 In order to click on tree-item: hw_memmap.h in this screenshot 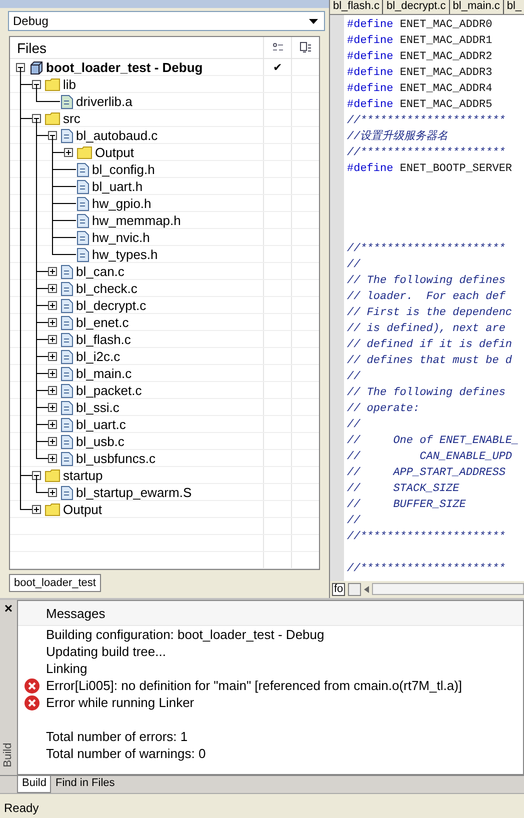, I will do `click(136, 220)`.